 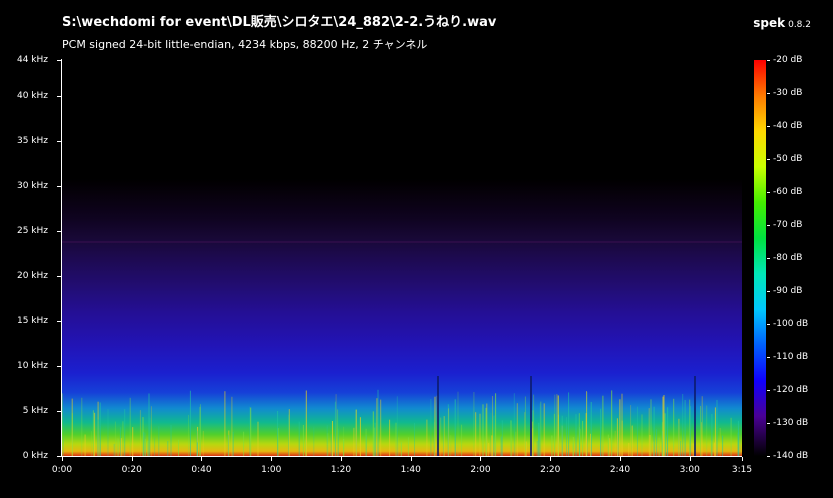 What do you see at coordinates (620, 470) in the screenshot?
I see `x-tick-label: 2:40` at bounding box center [620, 470].